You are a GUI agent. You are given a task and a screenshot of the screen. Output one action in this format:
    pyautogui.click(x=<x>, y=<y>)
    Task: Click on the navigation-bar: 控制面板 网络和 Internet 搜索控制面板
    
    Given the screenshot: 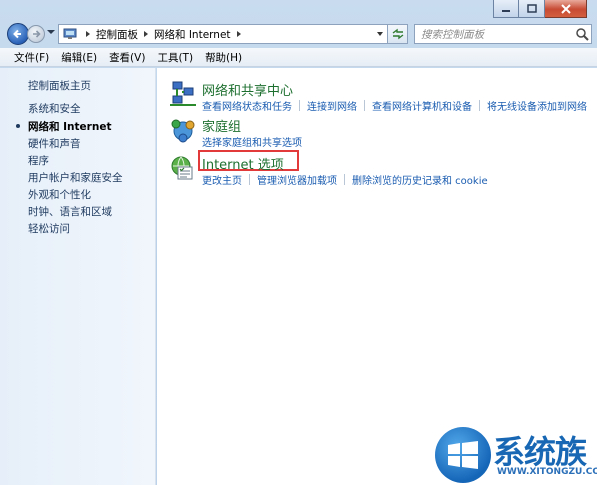 What is the action you would take?
    pyautogui.click(x=298, y=34)
    